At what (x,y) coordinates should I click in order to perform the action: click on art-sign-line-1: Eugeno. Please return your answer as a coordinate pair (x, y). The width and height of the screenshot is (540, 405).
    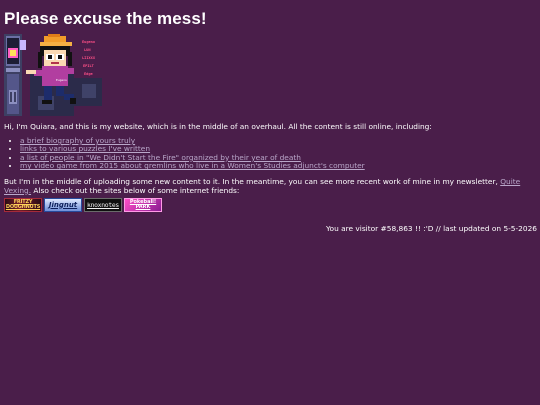
    Looking at the image, I should click on (88, 42).